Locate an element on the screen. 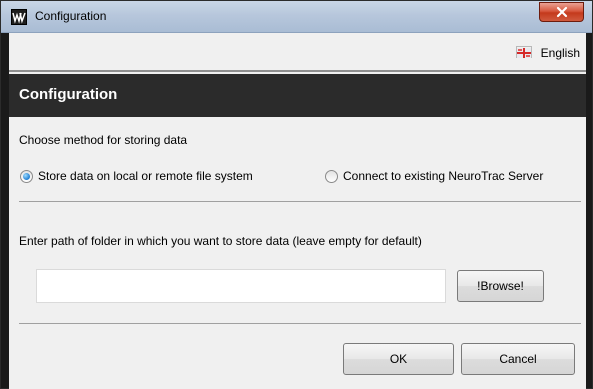 The image size is (593, 389). radio-unchecked-icon is located at coordinates (331, 176).